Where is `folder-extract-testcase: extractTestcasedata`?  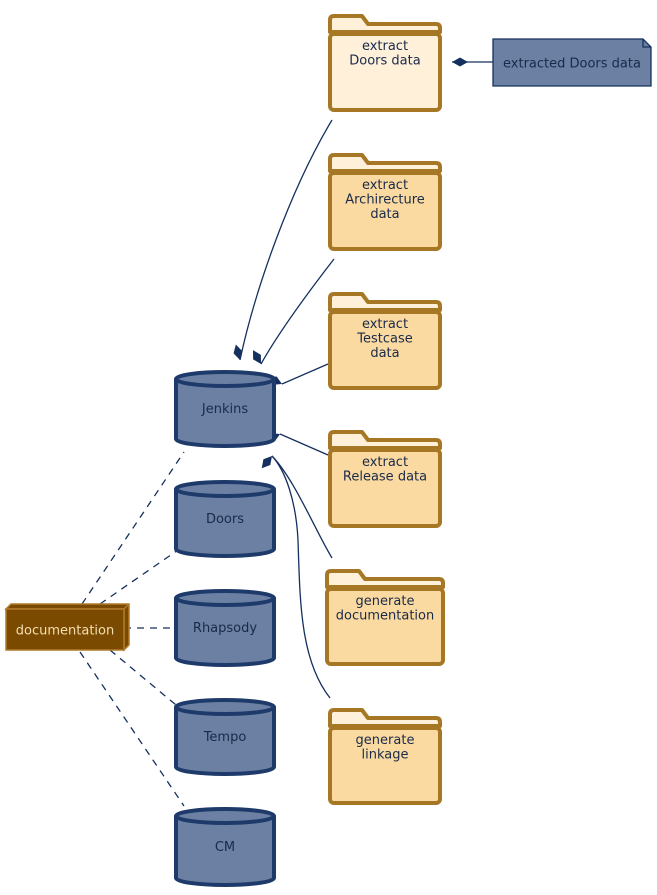
folder-extract-testcase: extractTestcasedata is located at coordinates (385, 341).